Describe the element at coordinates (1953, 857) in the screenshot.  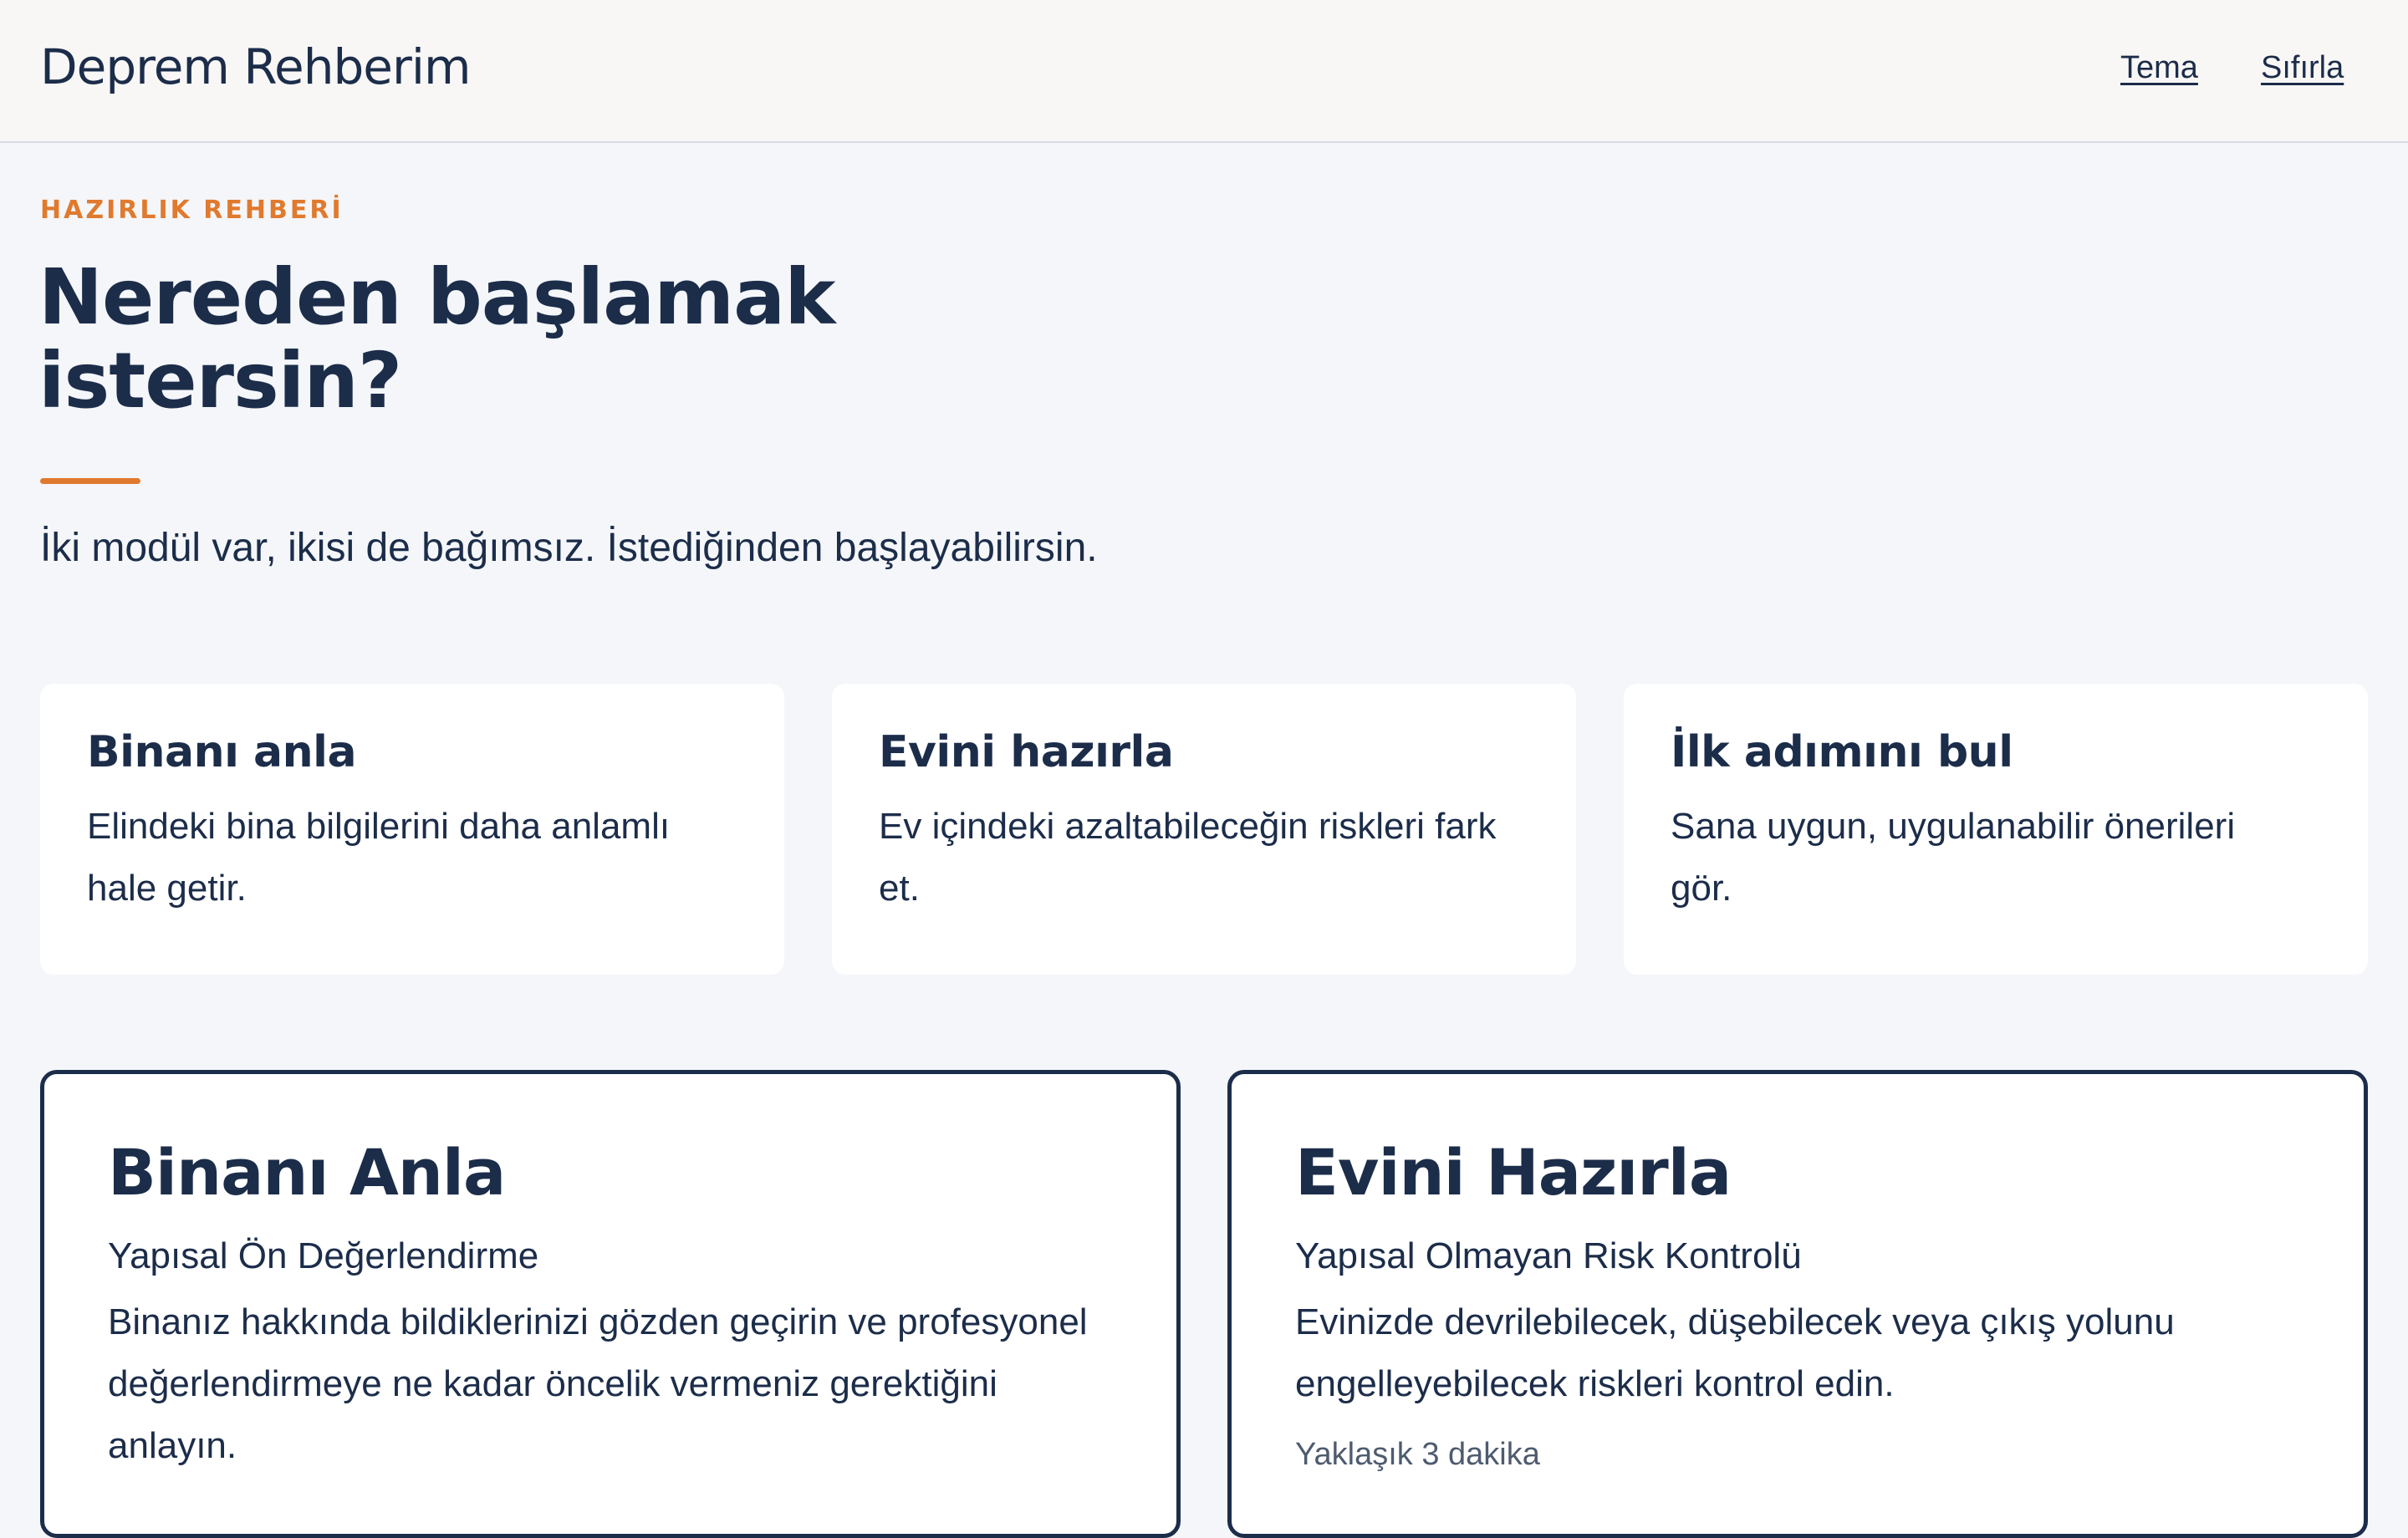
I see `info-card-text: Sana uygun, uygulanabilir önerileri gör.` at that location.